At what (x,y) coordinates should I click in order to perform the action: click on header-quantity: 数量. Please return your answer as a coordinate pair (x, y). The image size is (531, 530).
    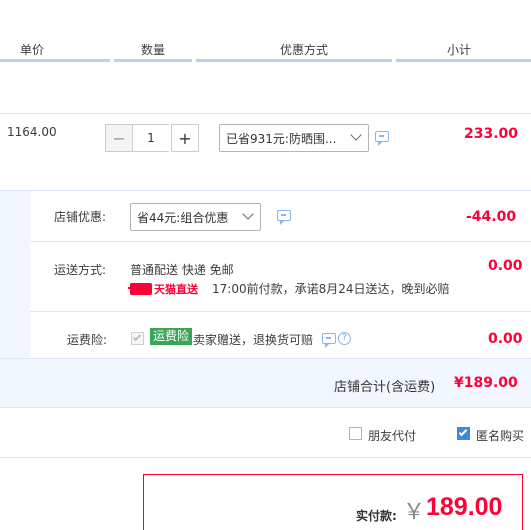
    Looking at the image, I should click on (153, 50).